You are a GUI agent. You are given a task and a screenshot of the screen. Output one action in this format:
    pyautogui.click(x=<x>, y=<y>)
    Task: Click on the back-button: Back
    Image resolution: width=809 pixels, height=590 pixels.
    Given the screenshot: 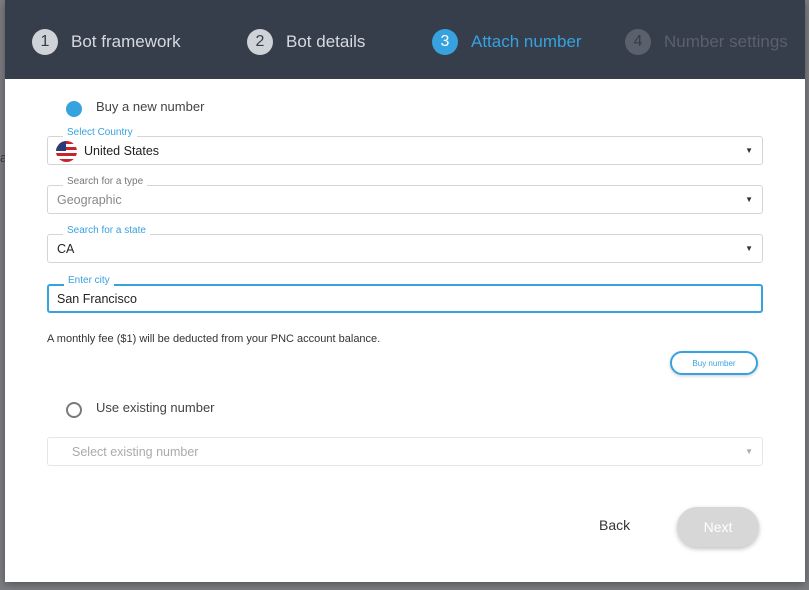 What is the action you would take?
    pyautogui.click(x=614, y=525)
    